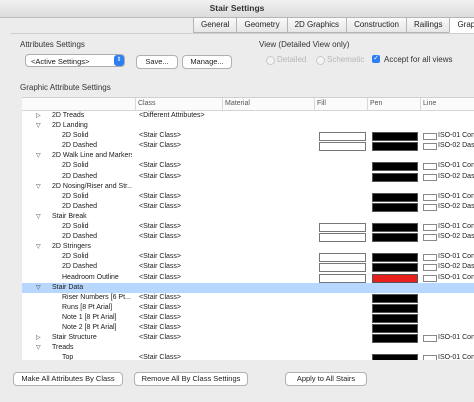  I want to click on row-name: Runs [8 Pt Arial], so click(87, 307).